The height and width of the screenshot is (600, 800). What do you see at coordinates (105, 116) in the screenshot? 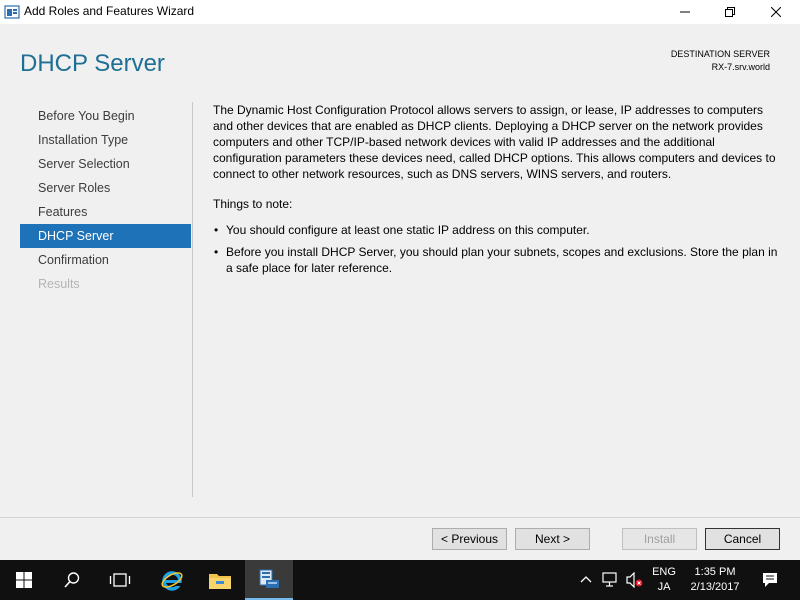
I see `nav-item-before-you-begin: Before You Begin` at bounding box center [105, 116].